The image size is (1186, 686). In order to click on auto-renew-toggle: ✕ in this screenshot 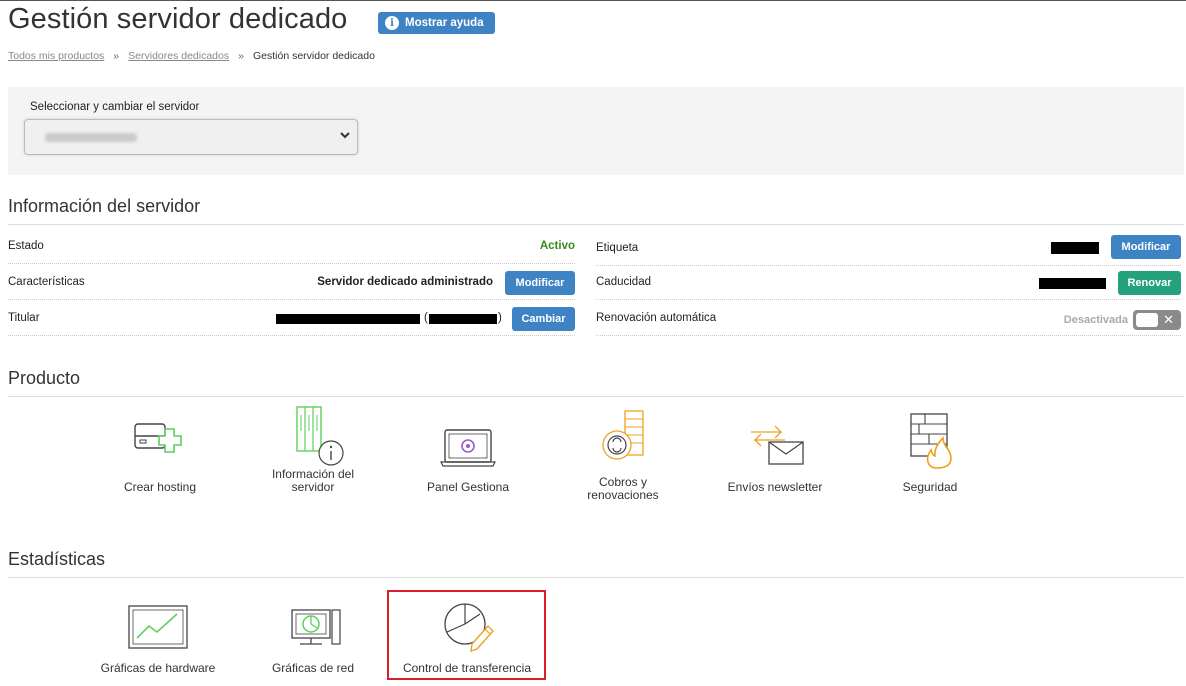, I will do `click(1157, 320)`.